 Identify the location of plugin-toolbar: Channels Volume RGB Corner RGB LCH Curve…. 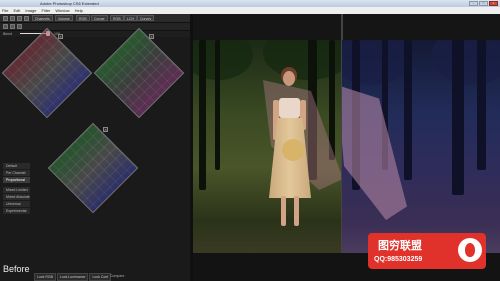
(95, 18).